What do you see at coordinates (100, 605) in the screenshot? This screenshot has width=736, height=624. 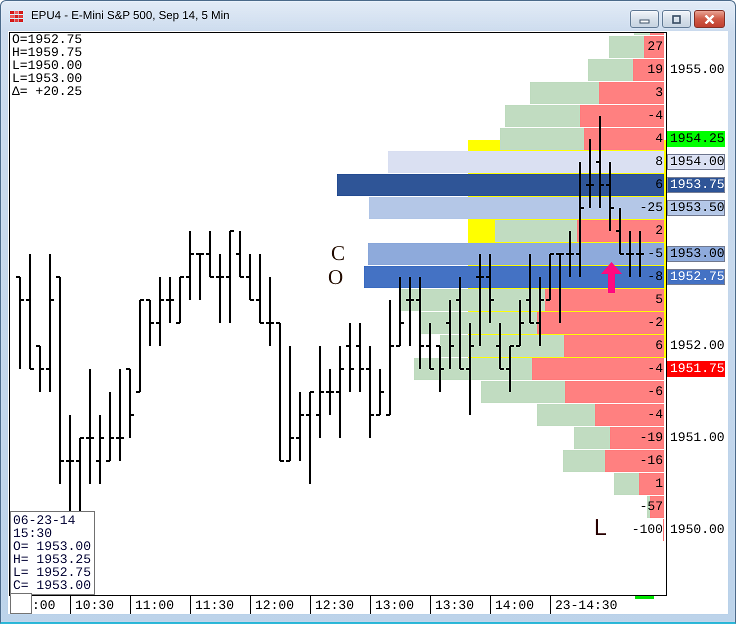 I see `time-label: 10:30` at bounding box center [100, 605].